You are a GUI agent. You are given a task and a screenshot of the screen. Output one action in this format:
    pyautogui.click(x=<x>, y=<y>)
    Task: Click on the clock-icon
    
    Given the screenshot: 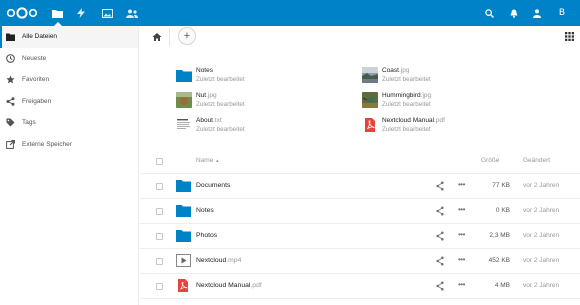 What is the action you would take?
    pyautogui.click(x=10, y=58)
    